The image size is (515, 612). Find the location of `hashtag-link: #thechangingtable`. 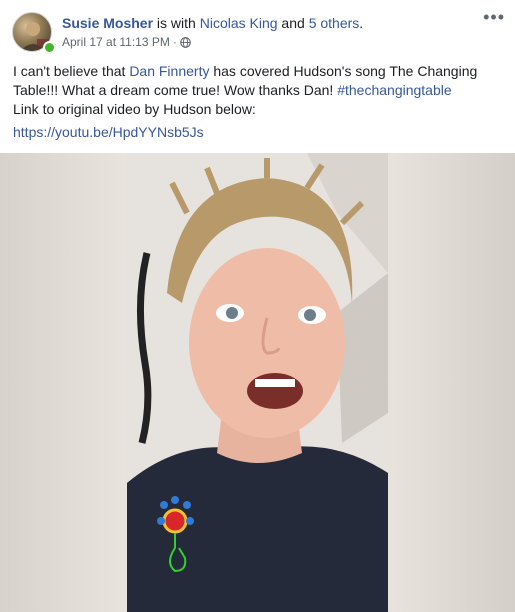

hashtag-link: #thechangingtable is located at coordinates (394, 90).